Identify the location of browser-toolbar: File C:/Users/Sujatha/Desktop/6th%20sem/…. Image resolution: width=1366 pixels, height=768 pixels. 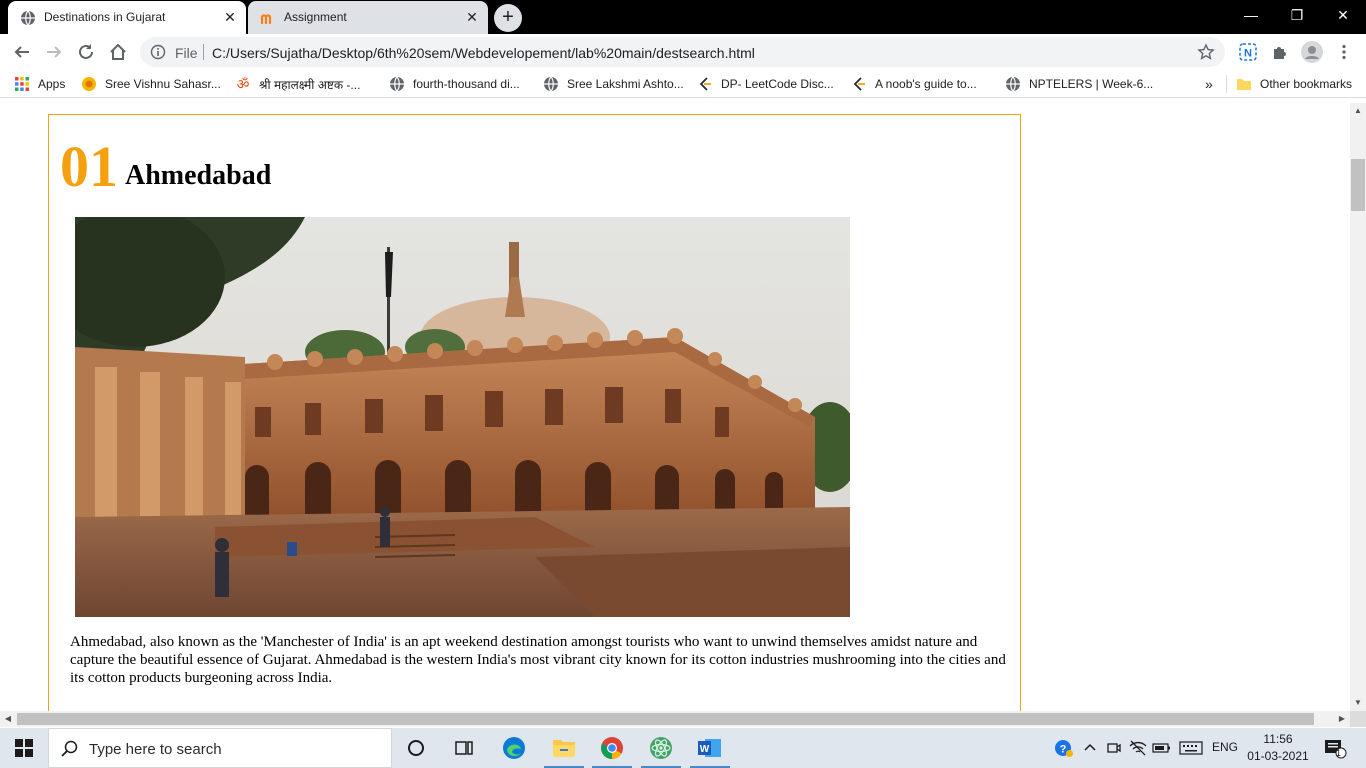
(683, 52).